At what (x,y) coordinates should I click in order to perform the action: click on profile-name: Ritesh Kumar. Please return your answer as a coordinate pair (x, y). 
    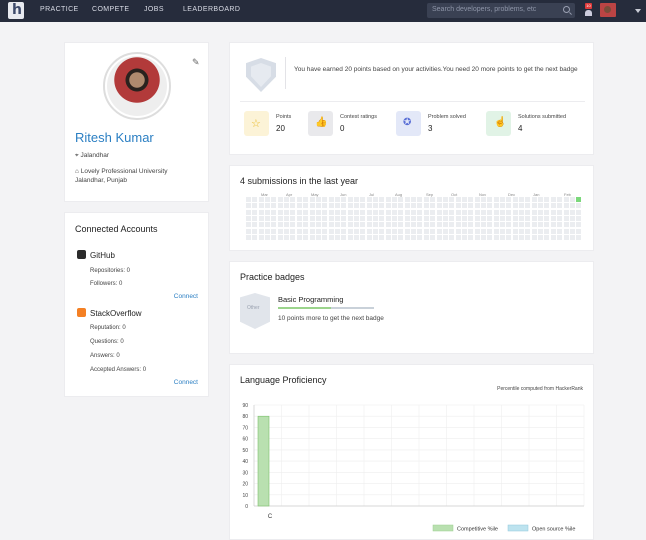
    Looking at the image, I should click on (114, 137).